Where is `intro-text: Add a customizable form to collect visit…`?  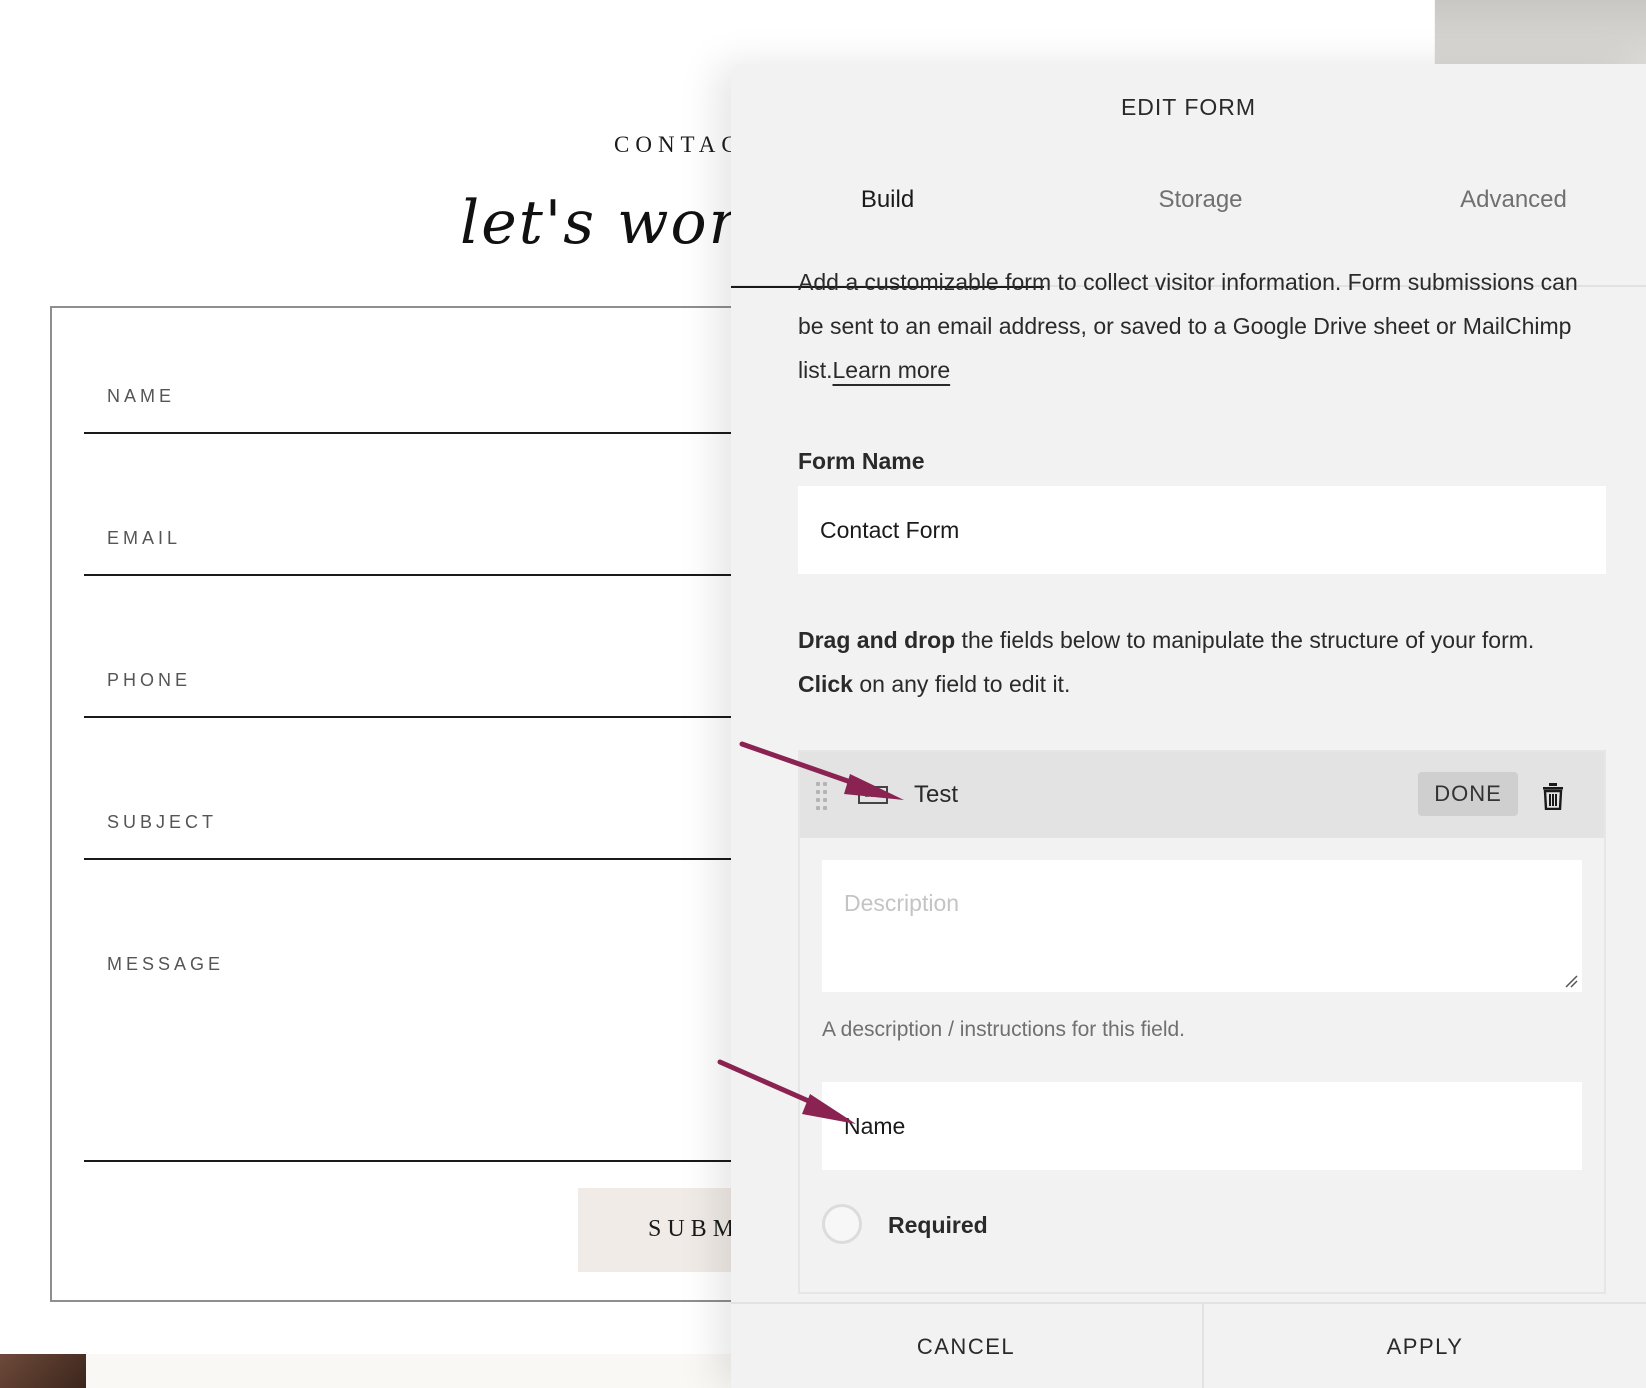
intro-text: Add a customizable form to collect visit… is located at coordinates (1188, 326).